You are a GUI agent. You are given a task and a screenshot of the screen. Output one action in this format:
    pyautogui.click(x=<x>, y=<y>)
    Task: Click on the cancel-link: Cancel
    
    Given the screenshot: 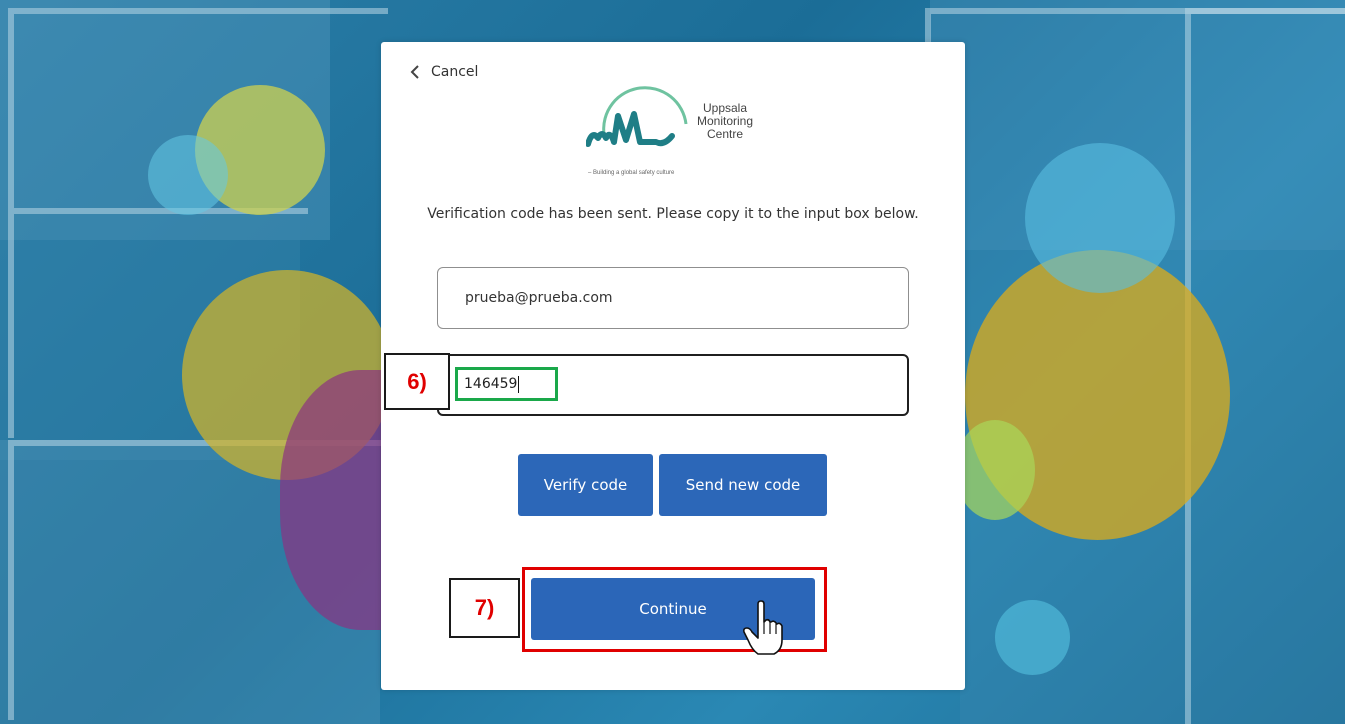 What is the action you would take?
    pyautogui.click(x=443, y=72)
    